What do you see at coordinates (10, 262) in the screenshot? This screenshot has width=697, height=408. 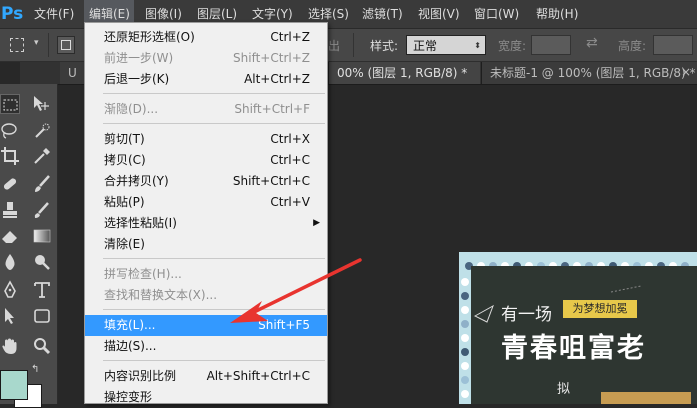 I see `blur-tool-icon` at bounding box center [10, 262].